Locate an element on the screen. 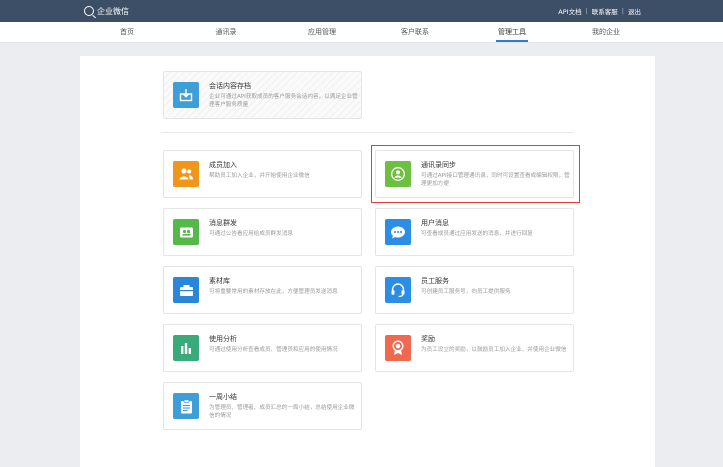 This screenshot has width=723, height=467. download-box-icon is located at coordinates (186, 95).